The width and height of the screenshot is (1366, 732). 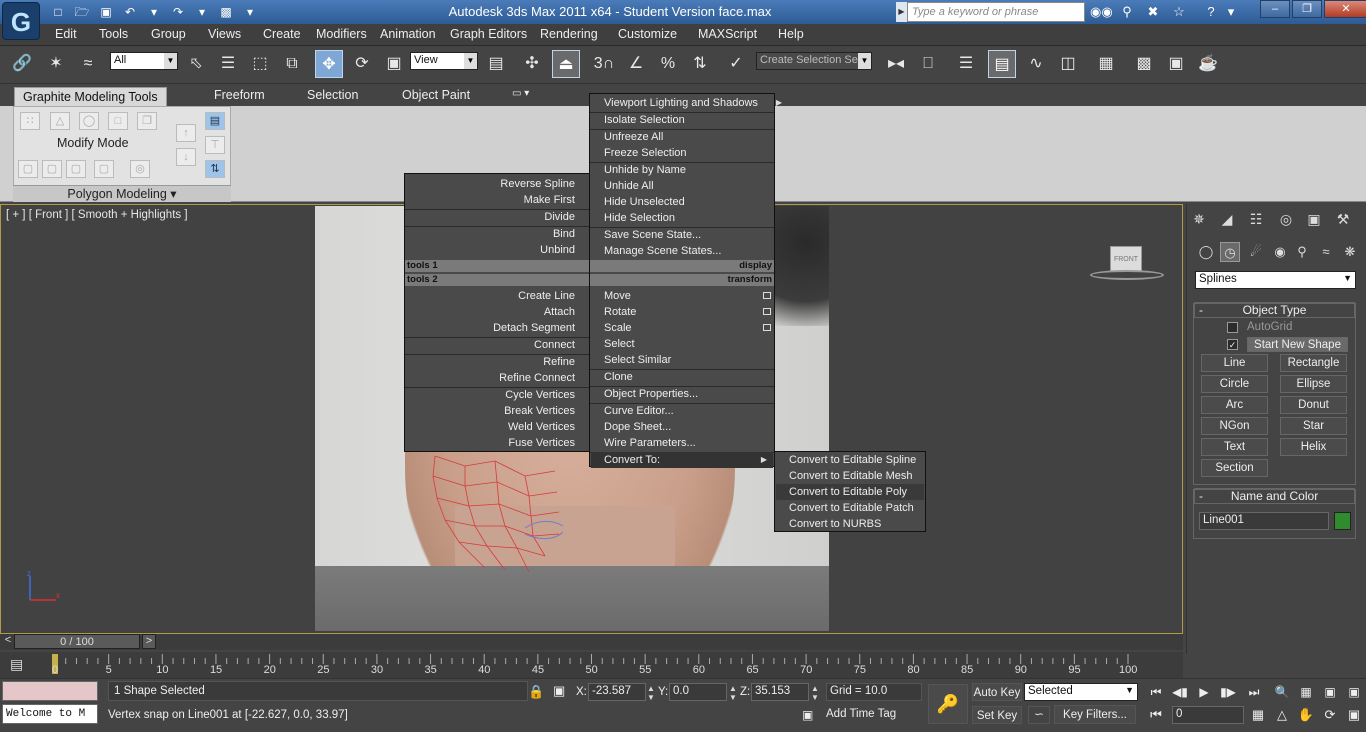 What do you see at coordinates (1354, 715) in the screenshot?
I see `maximize-viewport-icon: ▣` at bounding box center [1354, 715].